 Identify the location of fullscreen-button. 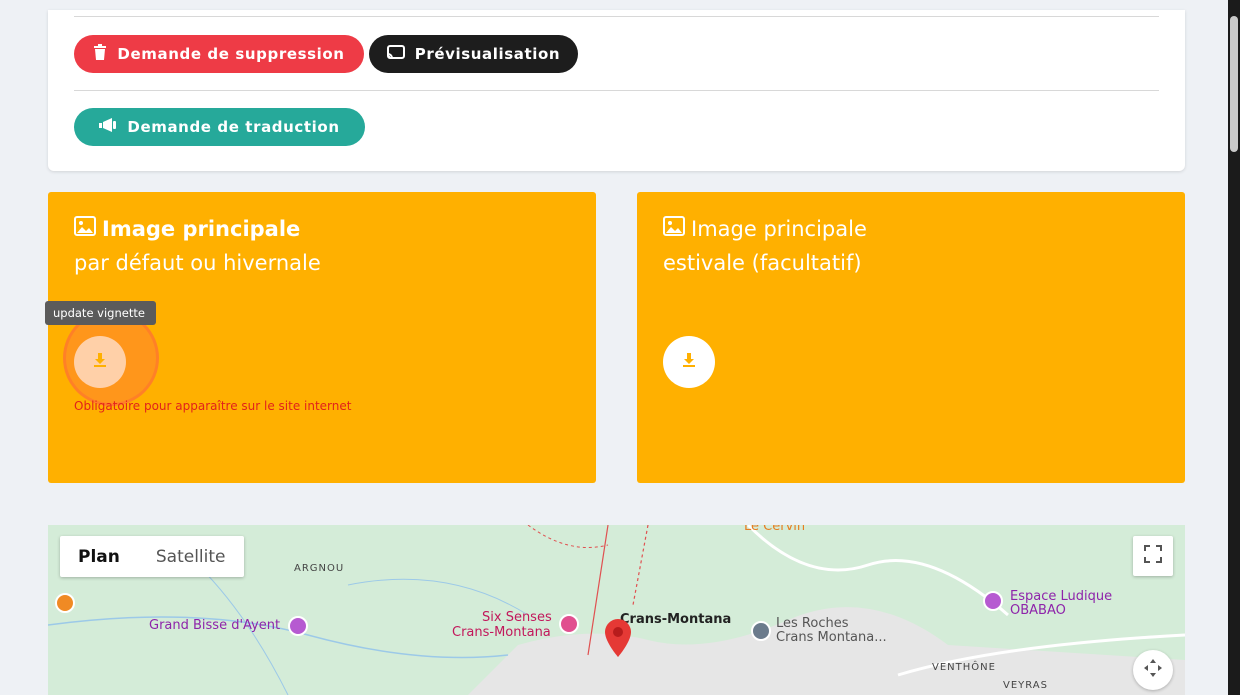
(1153, 556).